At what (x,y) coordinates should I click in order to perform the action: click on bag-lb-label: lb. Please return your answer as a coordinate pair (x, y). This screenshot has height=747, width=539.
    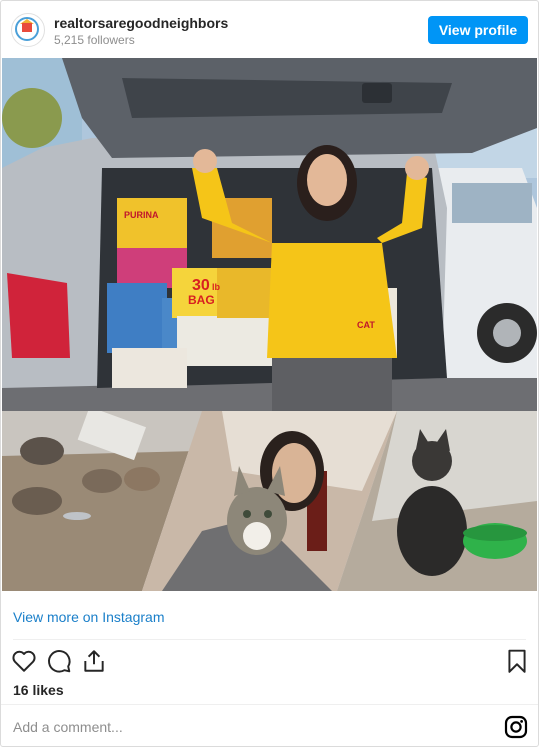
    Looking at the image, I should click on (216, 287).